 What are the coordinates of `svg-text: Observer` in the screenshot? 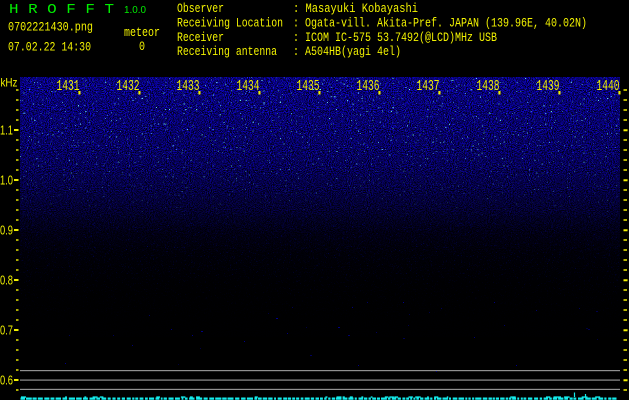 It's located at (200, 8).